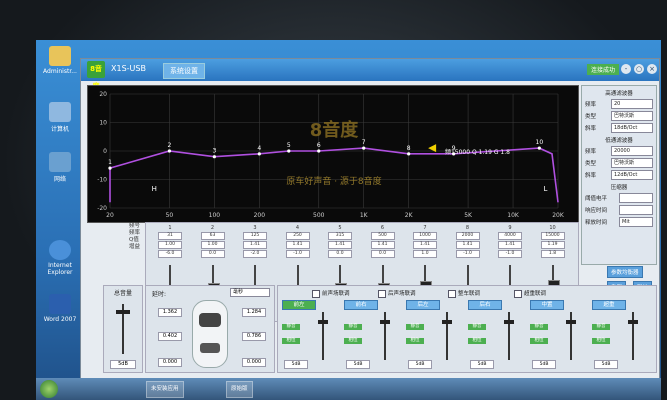 Image resolution: width=667 pixels, height=400 pixels. Describe the element at coordinates (485, 305) in the screenshot. I see `channel-name-button: 后右` at that location.